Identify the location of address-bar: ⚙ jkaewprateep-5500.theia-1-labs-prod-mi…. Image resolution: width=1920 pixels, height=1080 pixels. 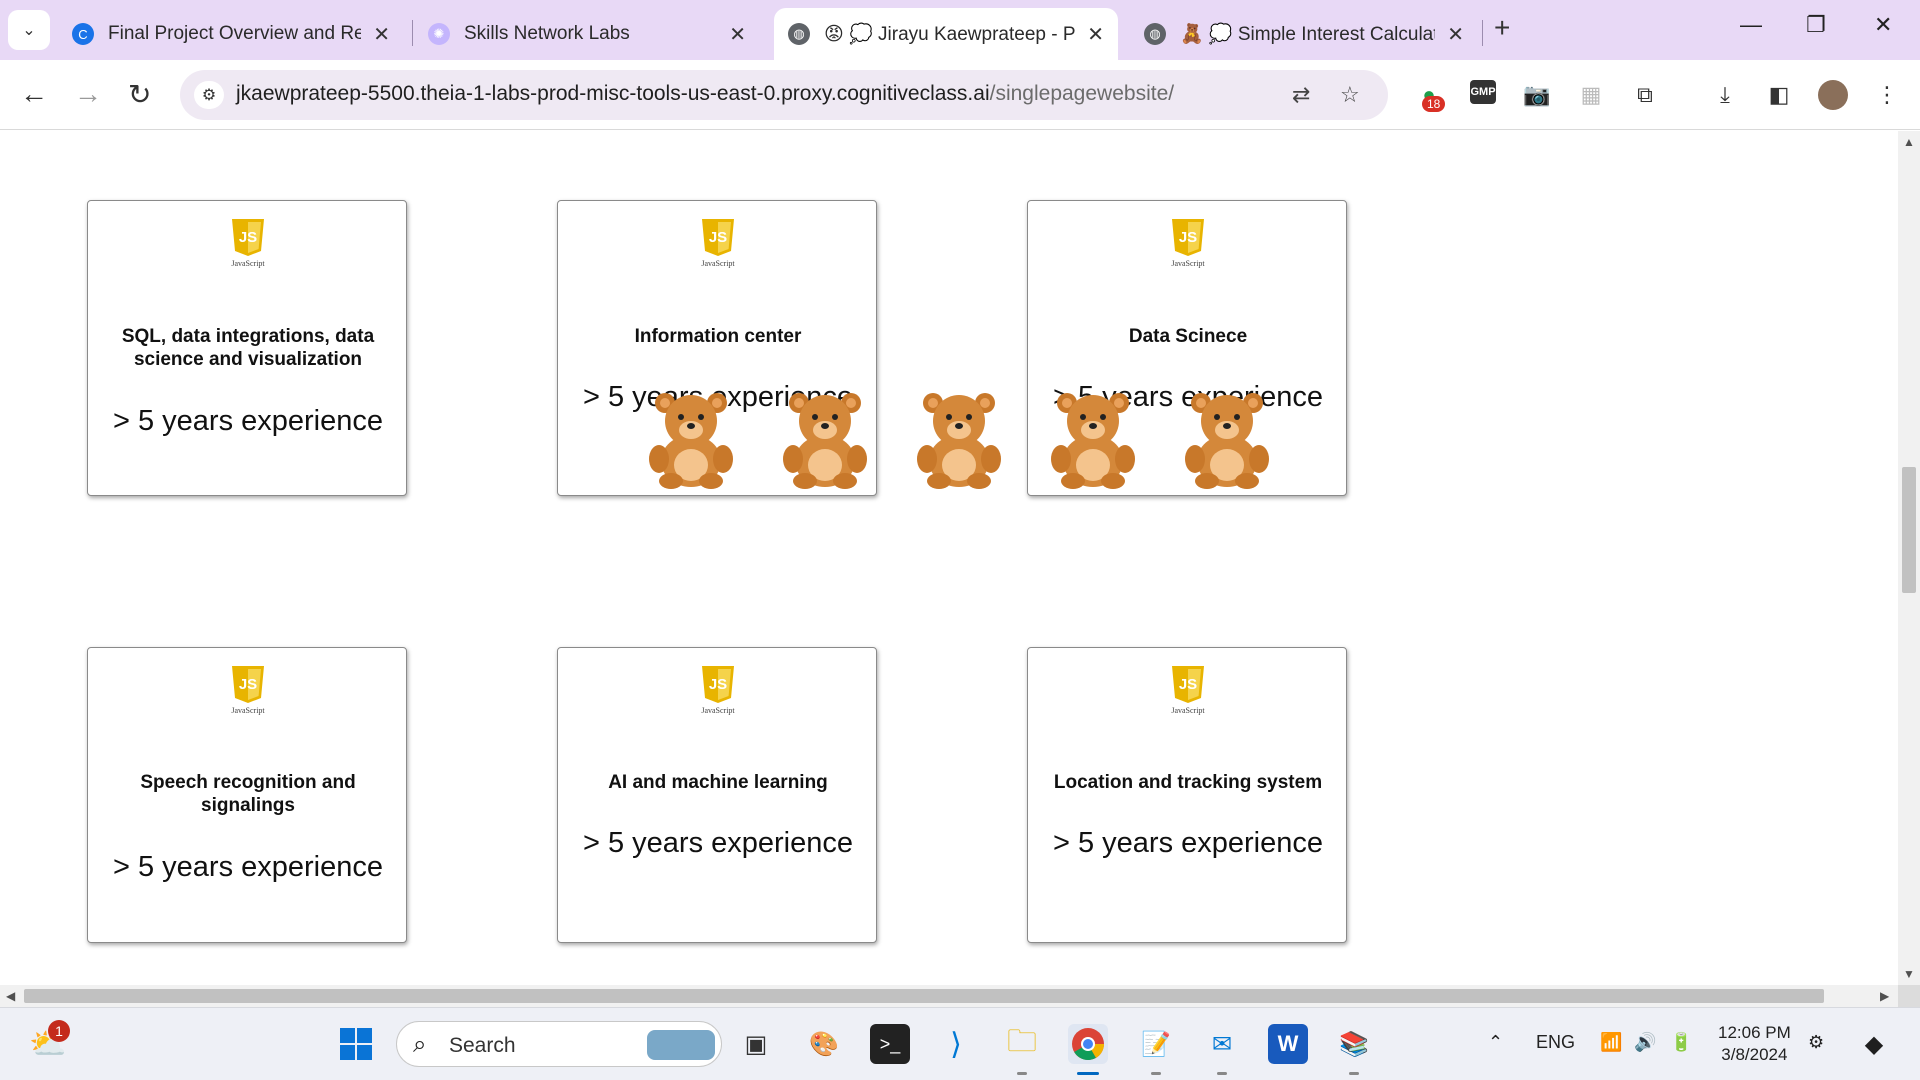
(784, 95).